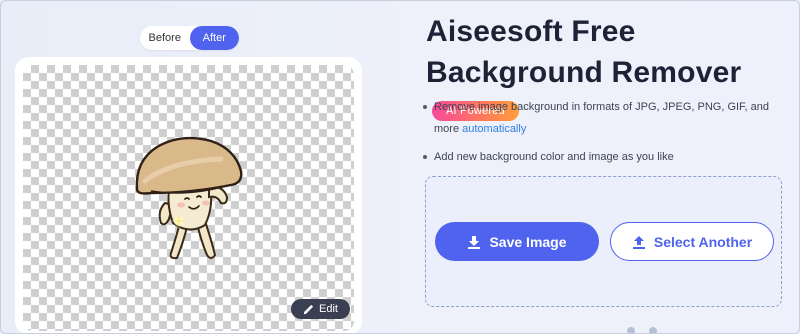 This screenshot has width=800, height=334. What do you see at coordinates (642, 330) in the screenshot?
I see `carousel-dots` at bounding box center [642, 330].